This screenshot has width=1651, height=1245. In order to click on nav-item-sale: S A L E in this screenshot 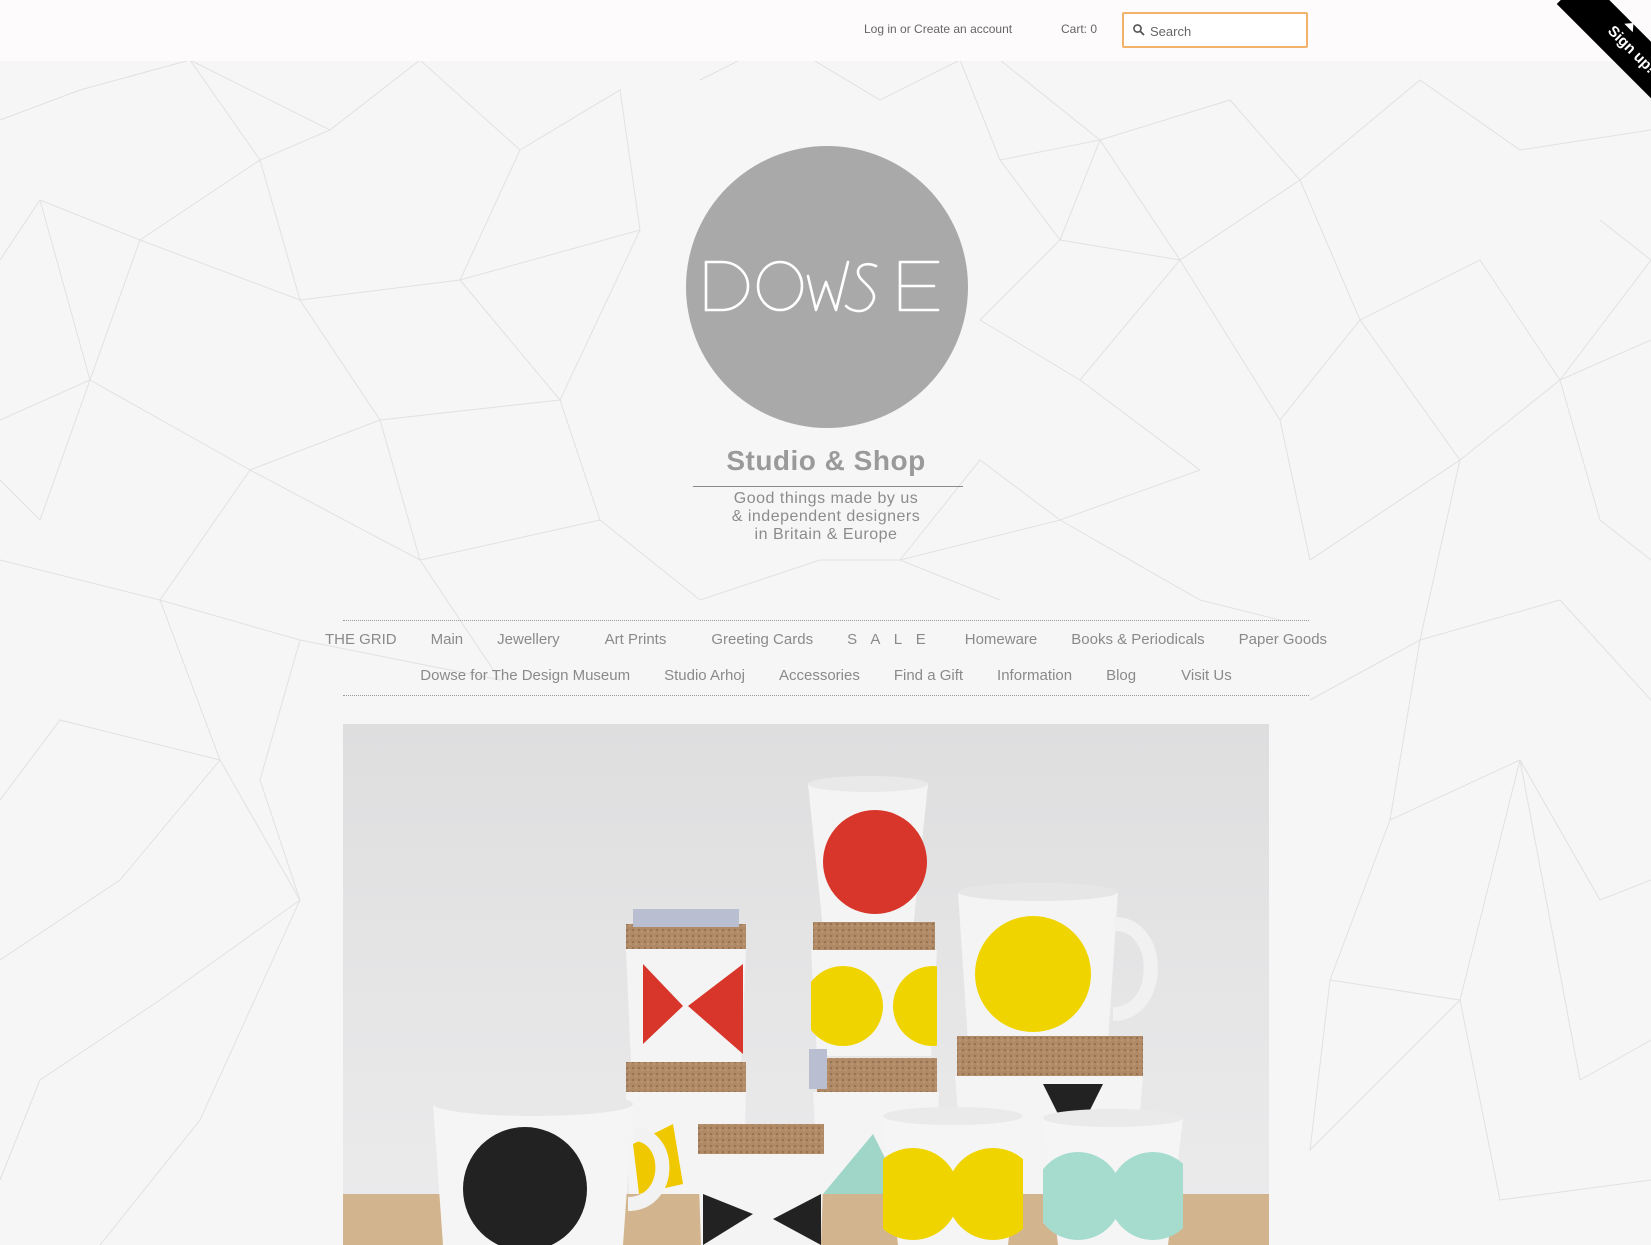, I will do `click(889, 639)`.